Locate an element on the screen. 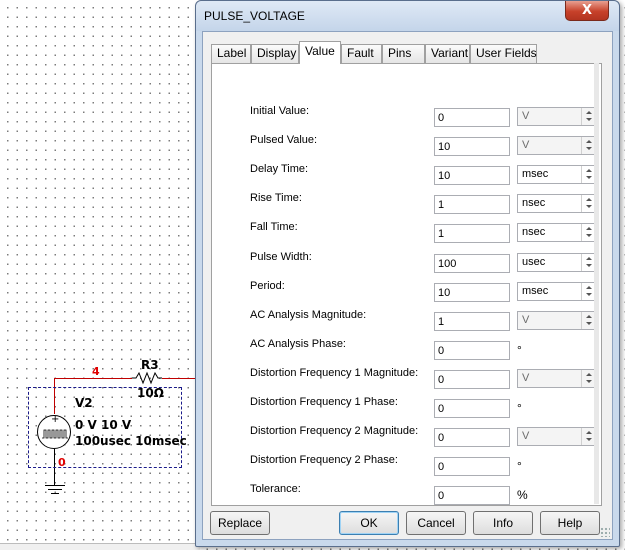  label-distortion-frequency-2-magnitude: Distortion Frequency 2 Magnitude: is located at coordinates (334, 431).